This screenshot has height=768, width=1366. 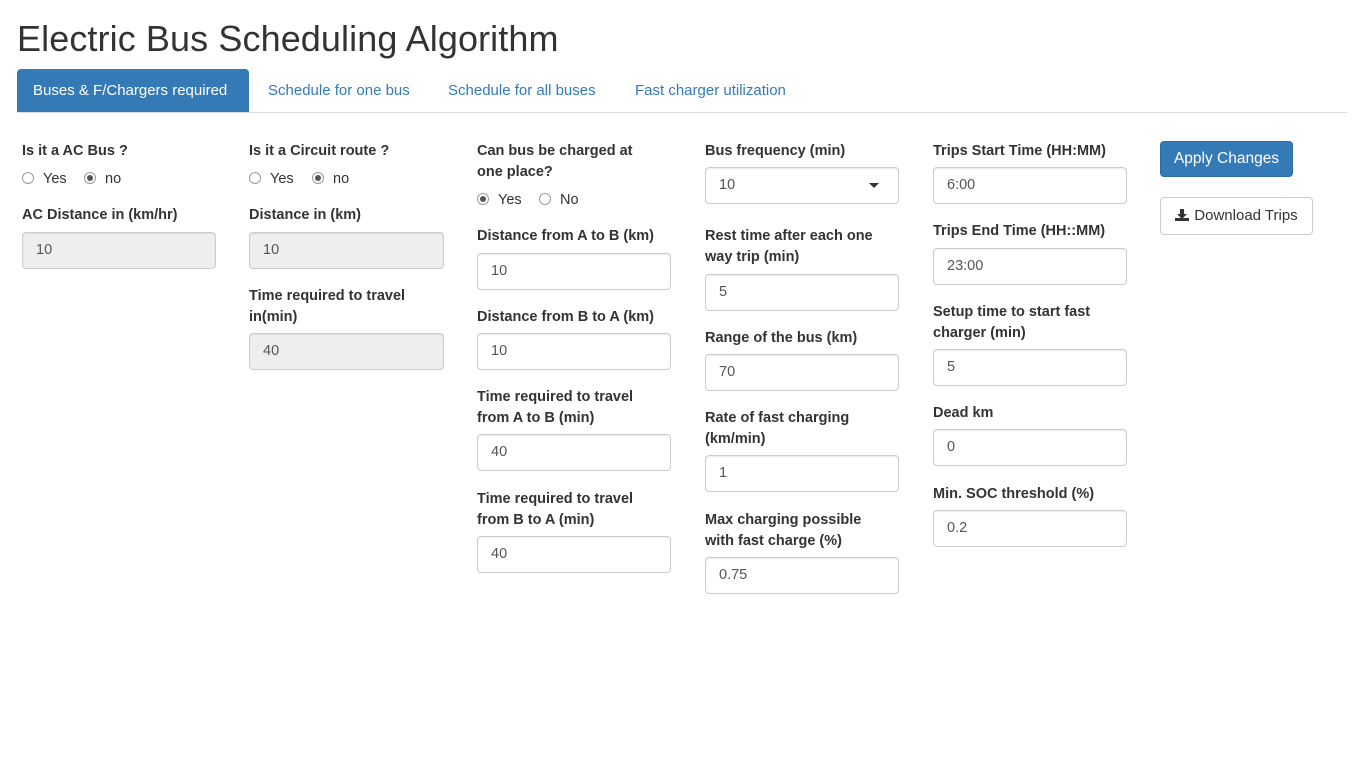 I want to click on setup-time-input: 5, so click(x=1030, y=367).